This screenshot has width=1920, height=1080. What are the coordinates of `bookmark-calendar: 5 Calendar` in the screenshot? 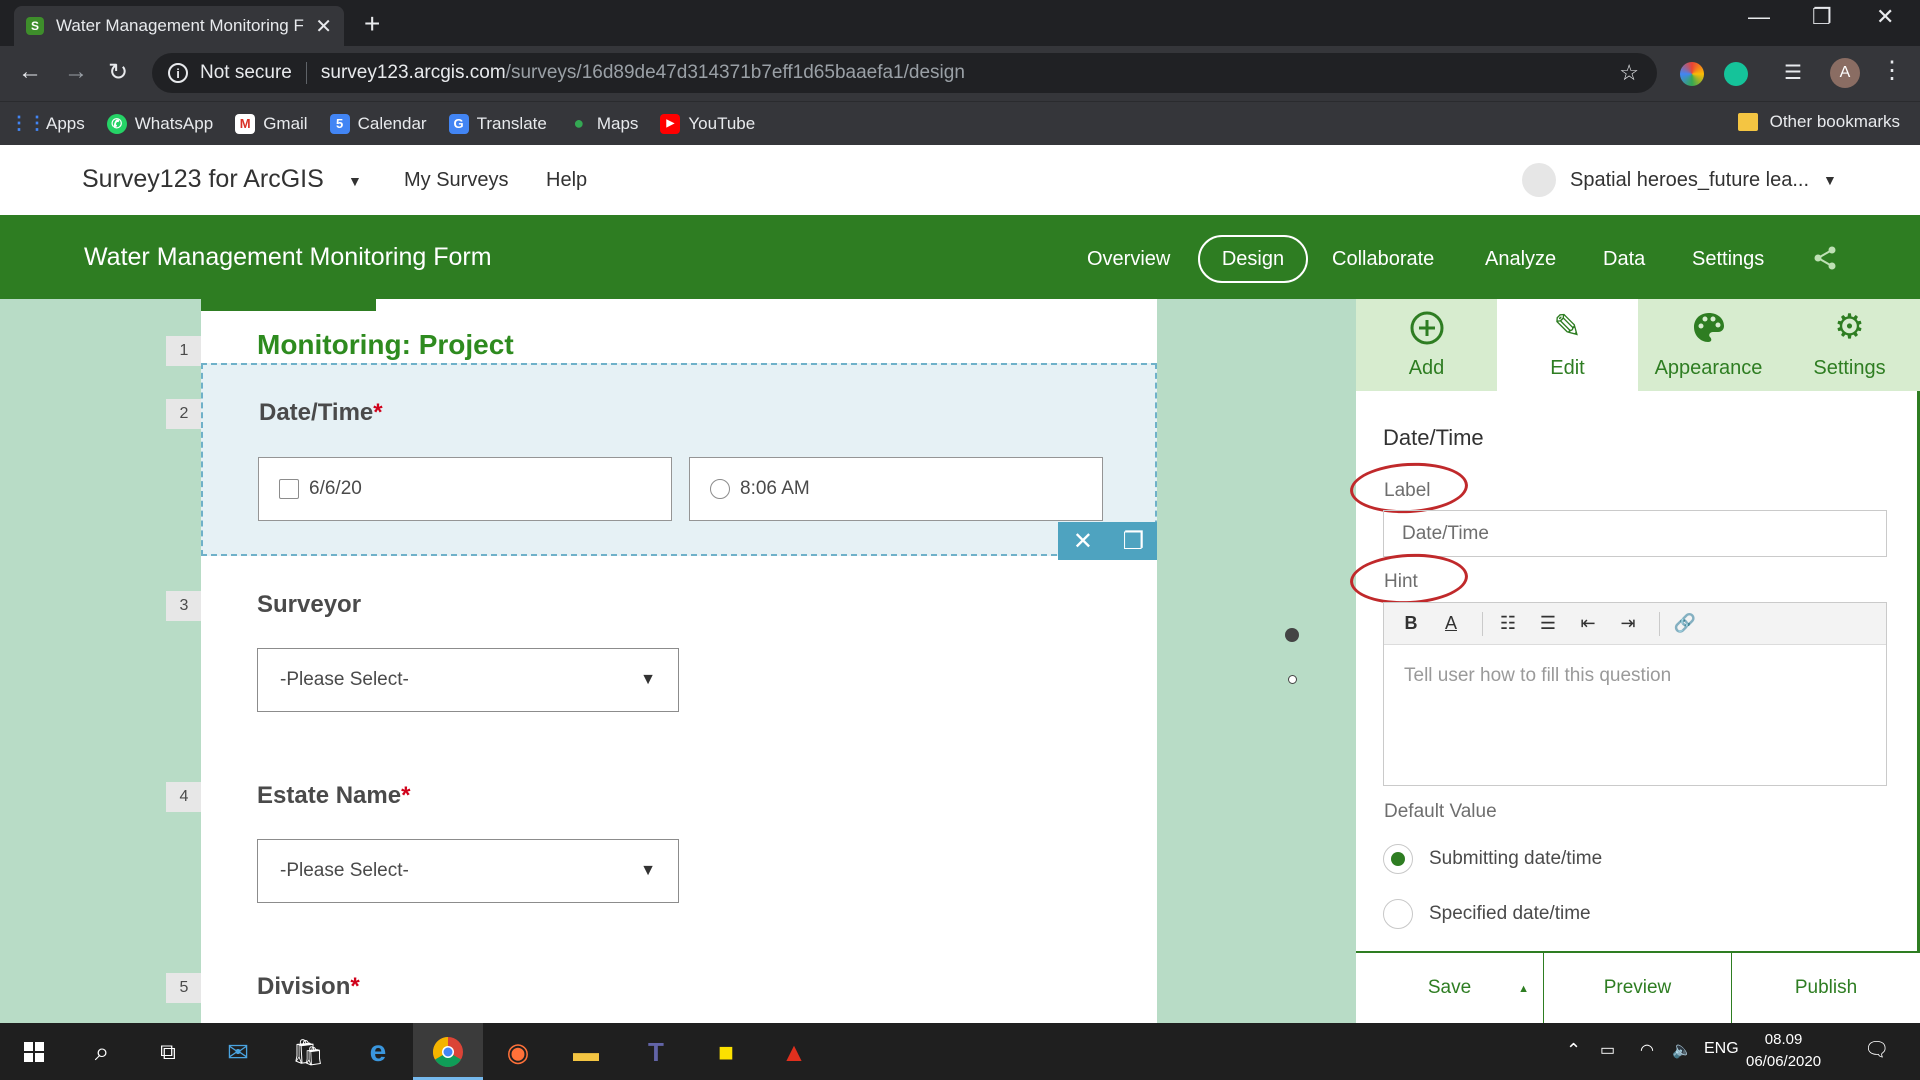 It's located at (378, 123).